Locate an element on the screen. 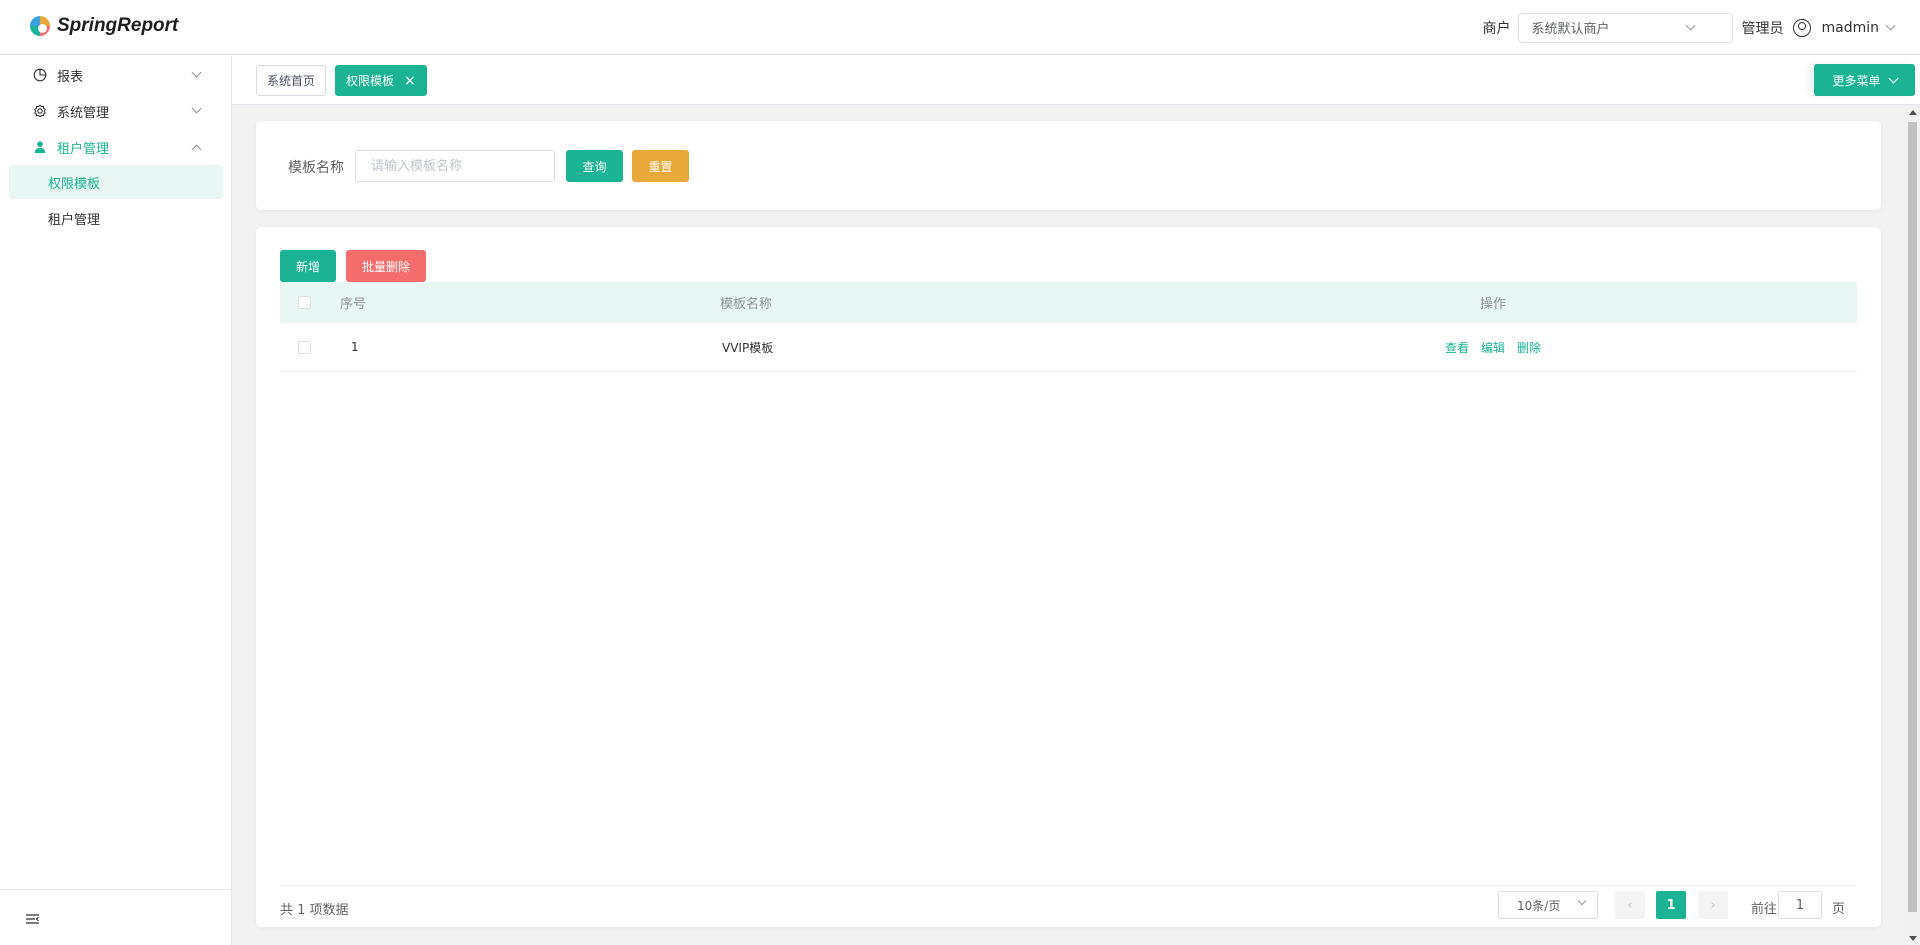 The height and width of the screenshot is (945, 1920). user-avatar-icon is located at coordinates (1802, 27).